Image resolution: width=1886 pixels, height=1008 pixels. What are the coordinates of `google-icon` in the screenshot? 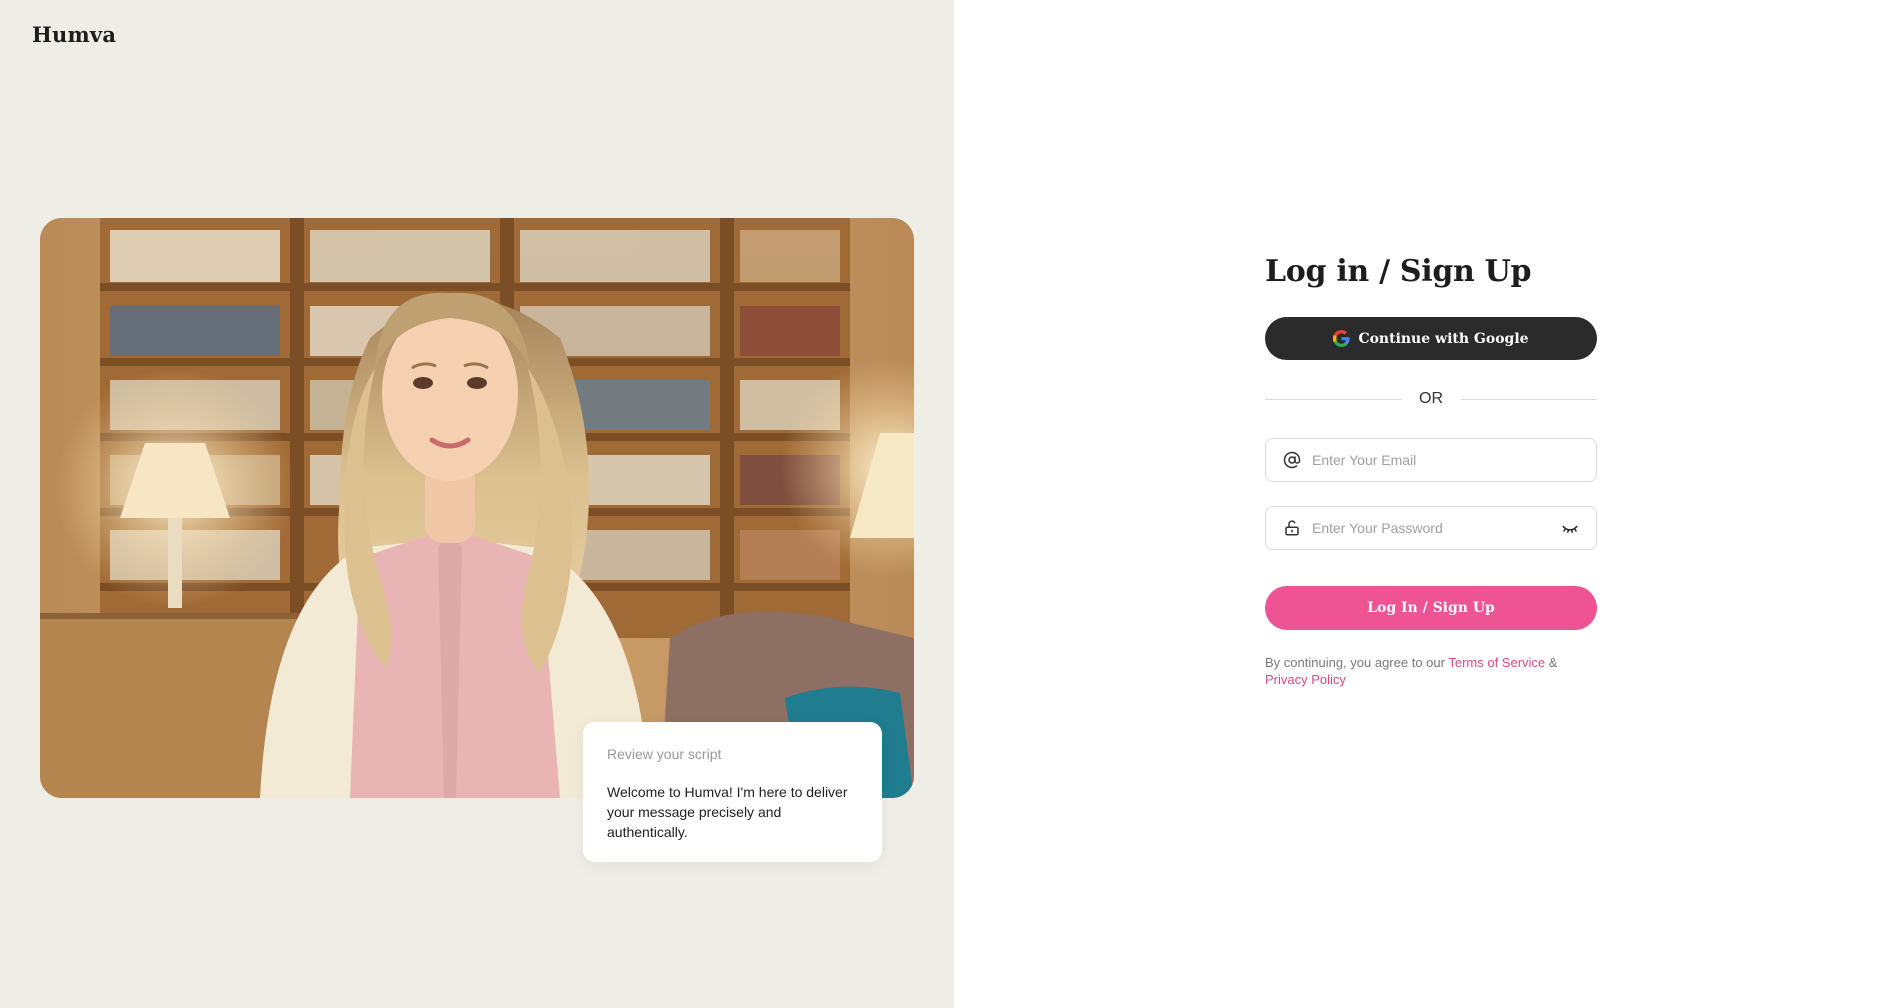 It's located at (1342, 338).